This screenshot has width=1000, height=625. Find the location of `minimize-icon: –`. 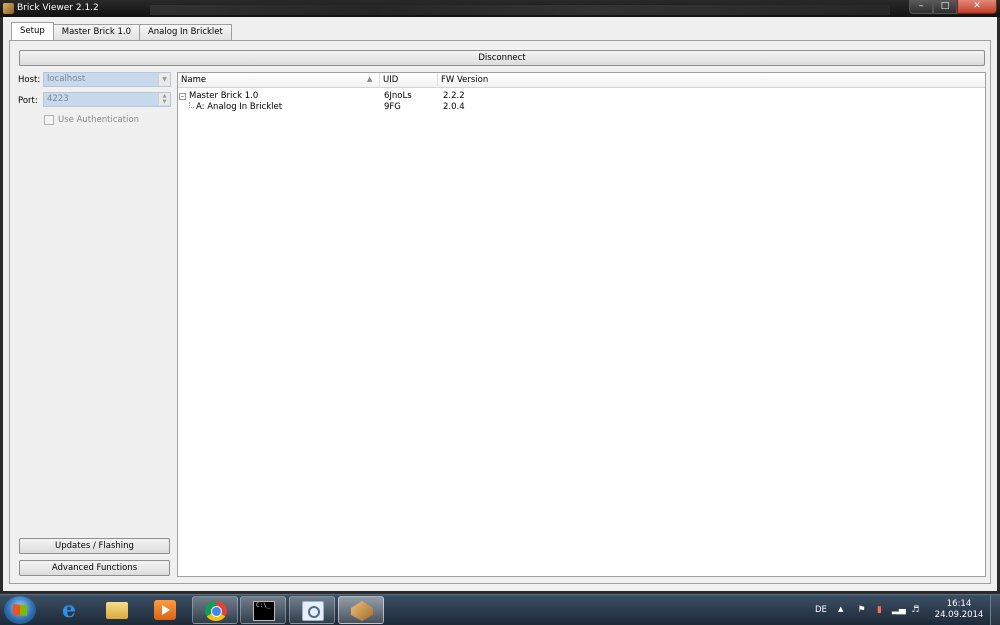

minimize-icon: – is located at coordinates (921, 6).